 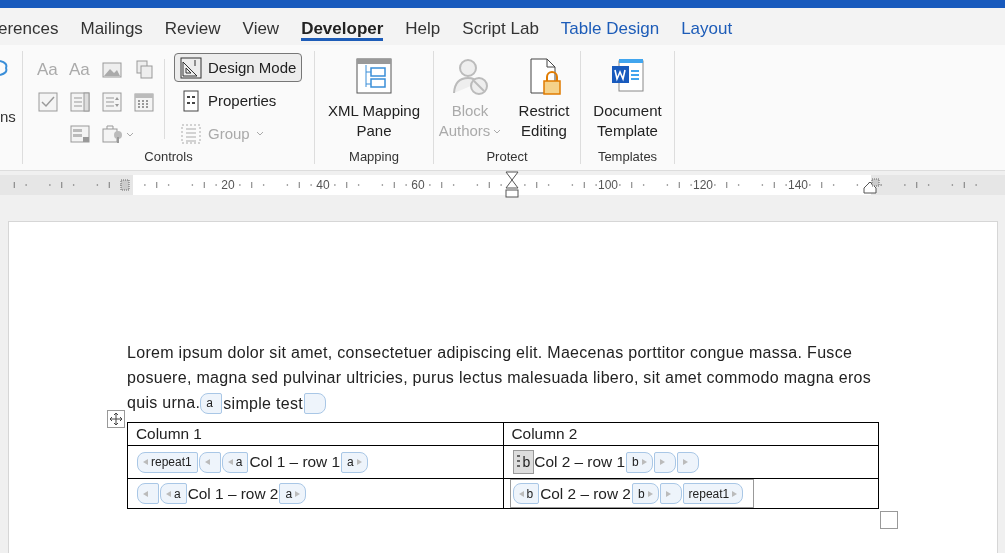 I want to click on repeating-item-frame: b Col 2 – row 2 b repeat1, so click(x=632, y=494).